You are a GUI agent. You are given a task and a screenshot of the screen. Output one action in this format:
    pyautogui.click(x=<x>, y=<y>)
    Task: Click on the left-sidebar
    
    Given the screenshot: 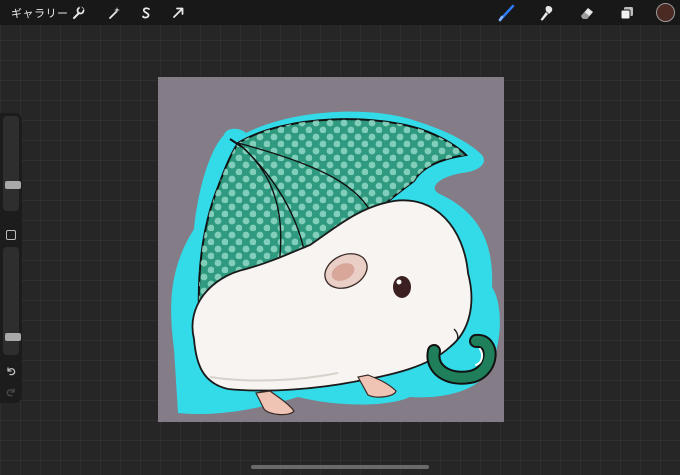 What is the action you would take?
    pyautogui.click(x=11, y=258)
    